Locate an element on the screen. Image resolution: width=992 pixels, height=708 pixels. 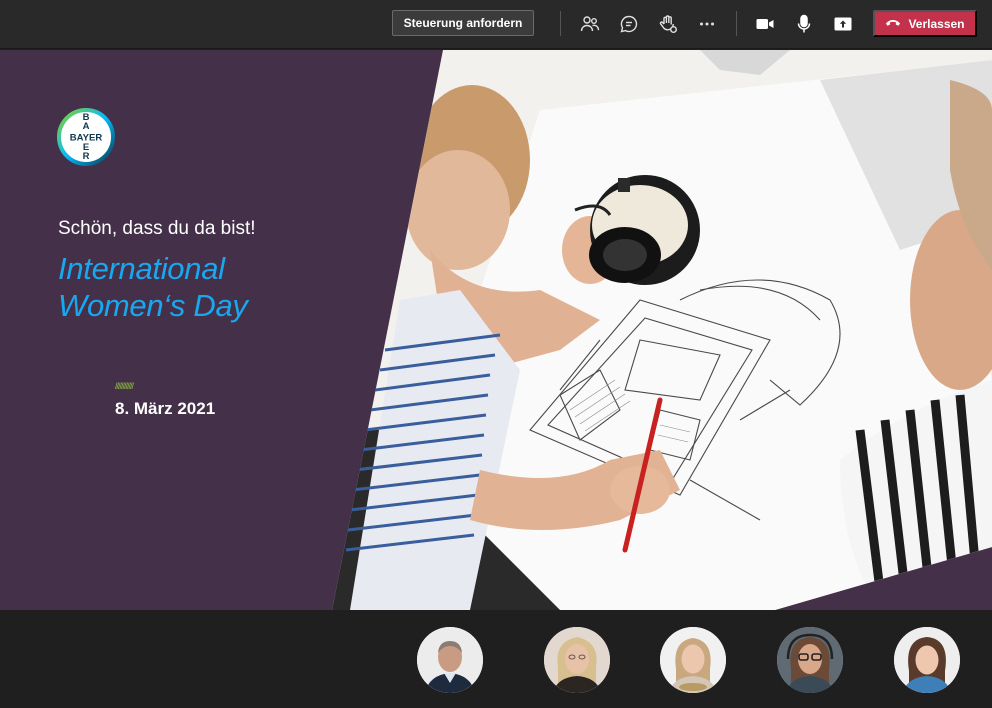
slide-greeting: Schön, dass du da bist! is located at coordinates (157, 228).